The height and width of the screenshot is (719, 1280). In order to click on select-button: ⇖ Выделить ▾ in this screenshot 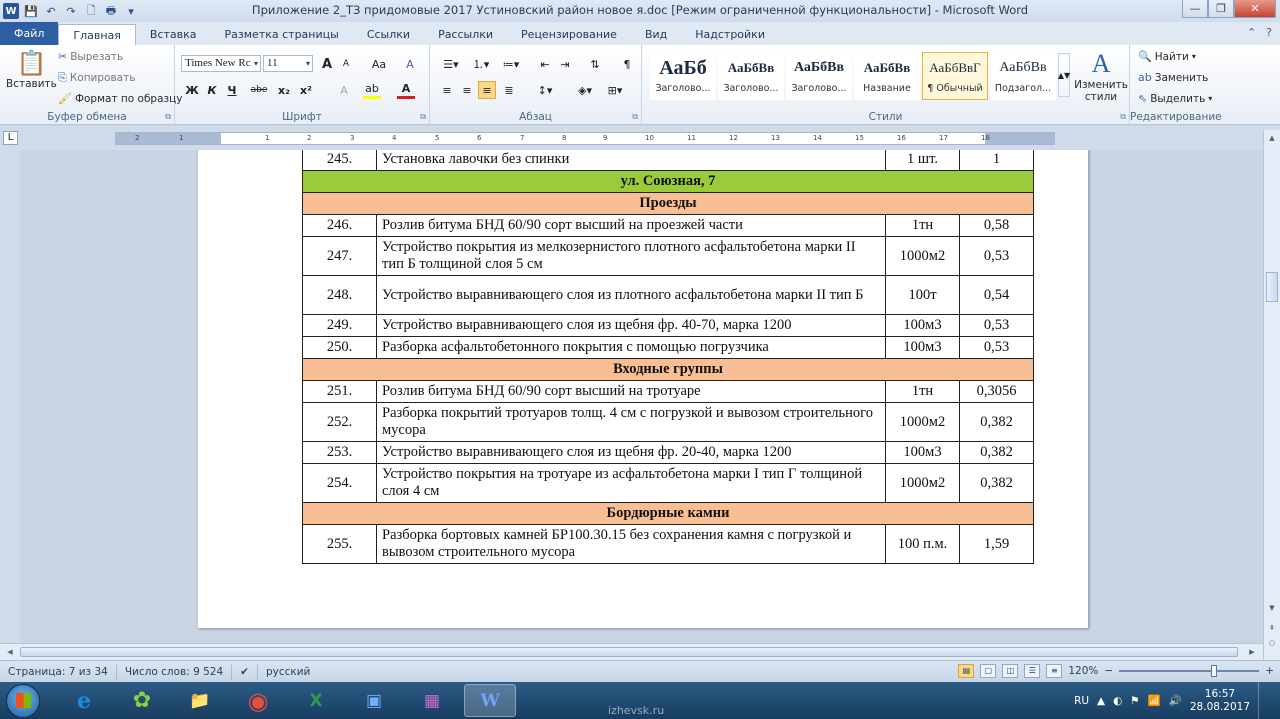, I will do `click(1175, 98)`.